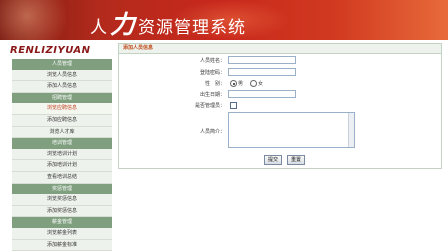 This screenshot has height=252, width=448. I want to click on menu-item: 浏览培训计划, so click(62, 154).